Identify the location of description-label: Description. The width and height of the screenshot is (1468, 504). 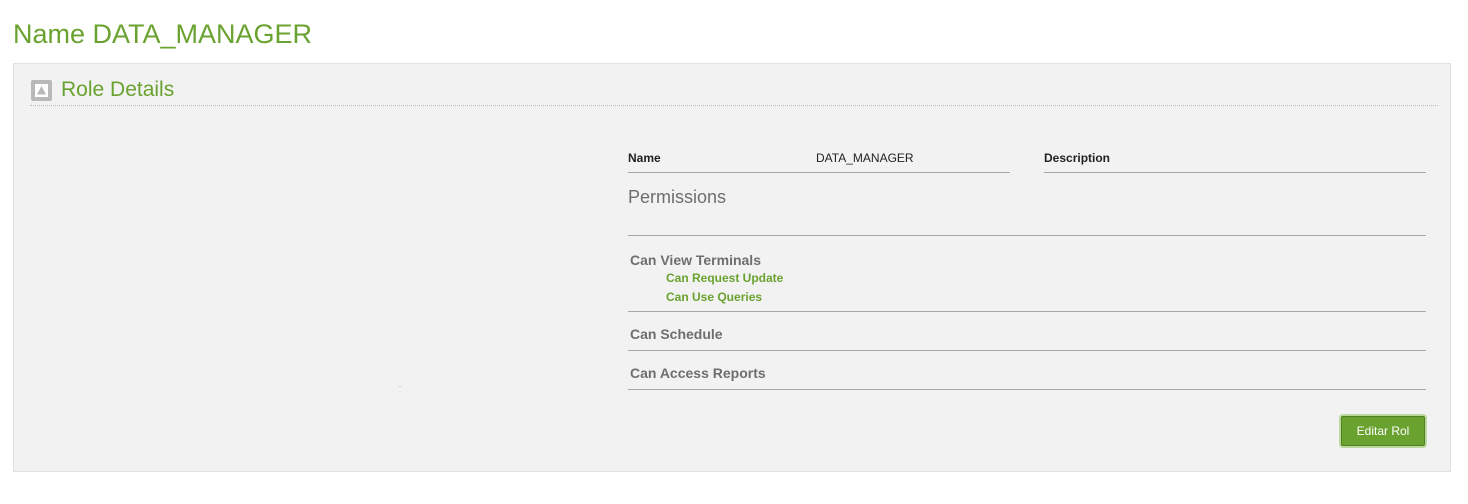
(1077, 158).